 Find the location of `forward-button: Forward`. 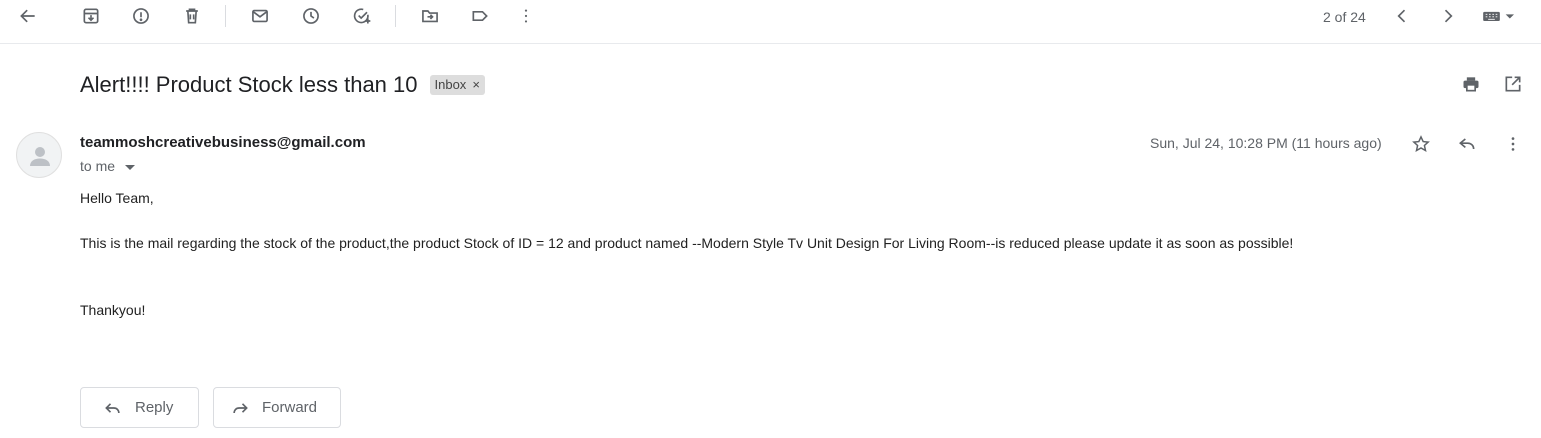

forward-button: Forward is located at coordinates (277, 407).